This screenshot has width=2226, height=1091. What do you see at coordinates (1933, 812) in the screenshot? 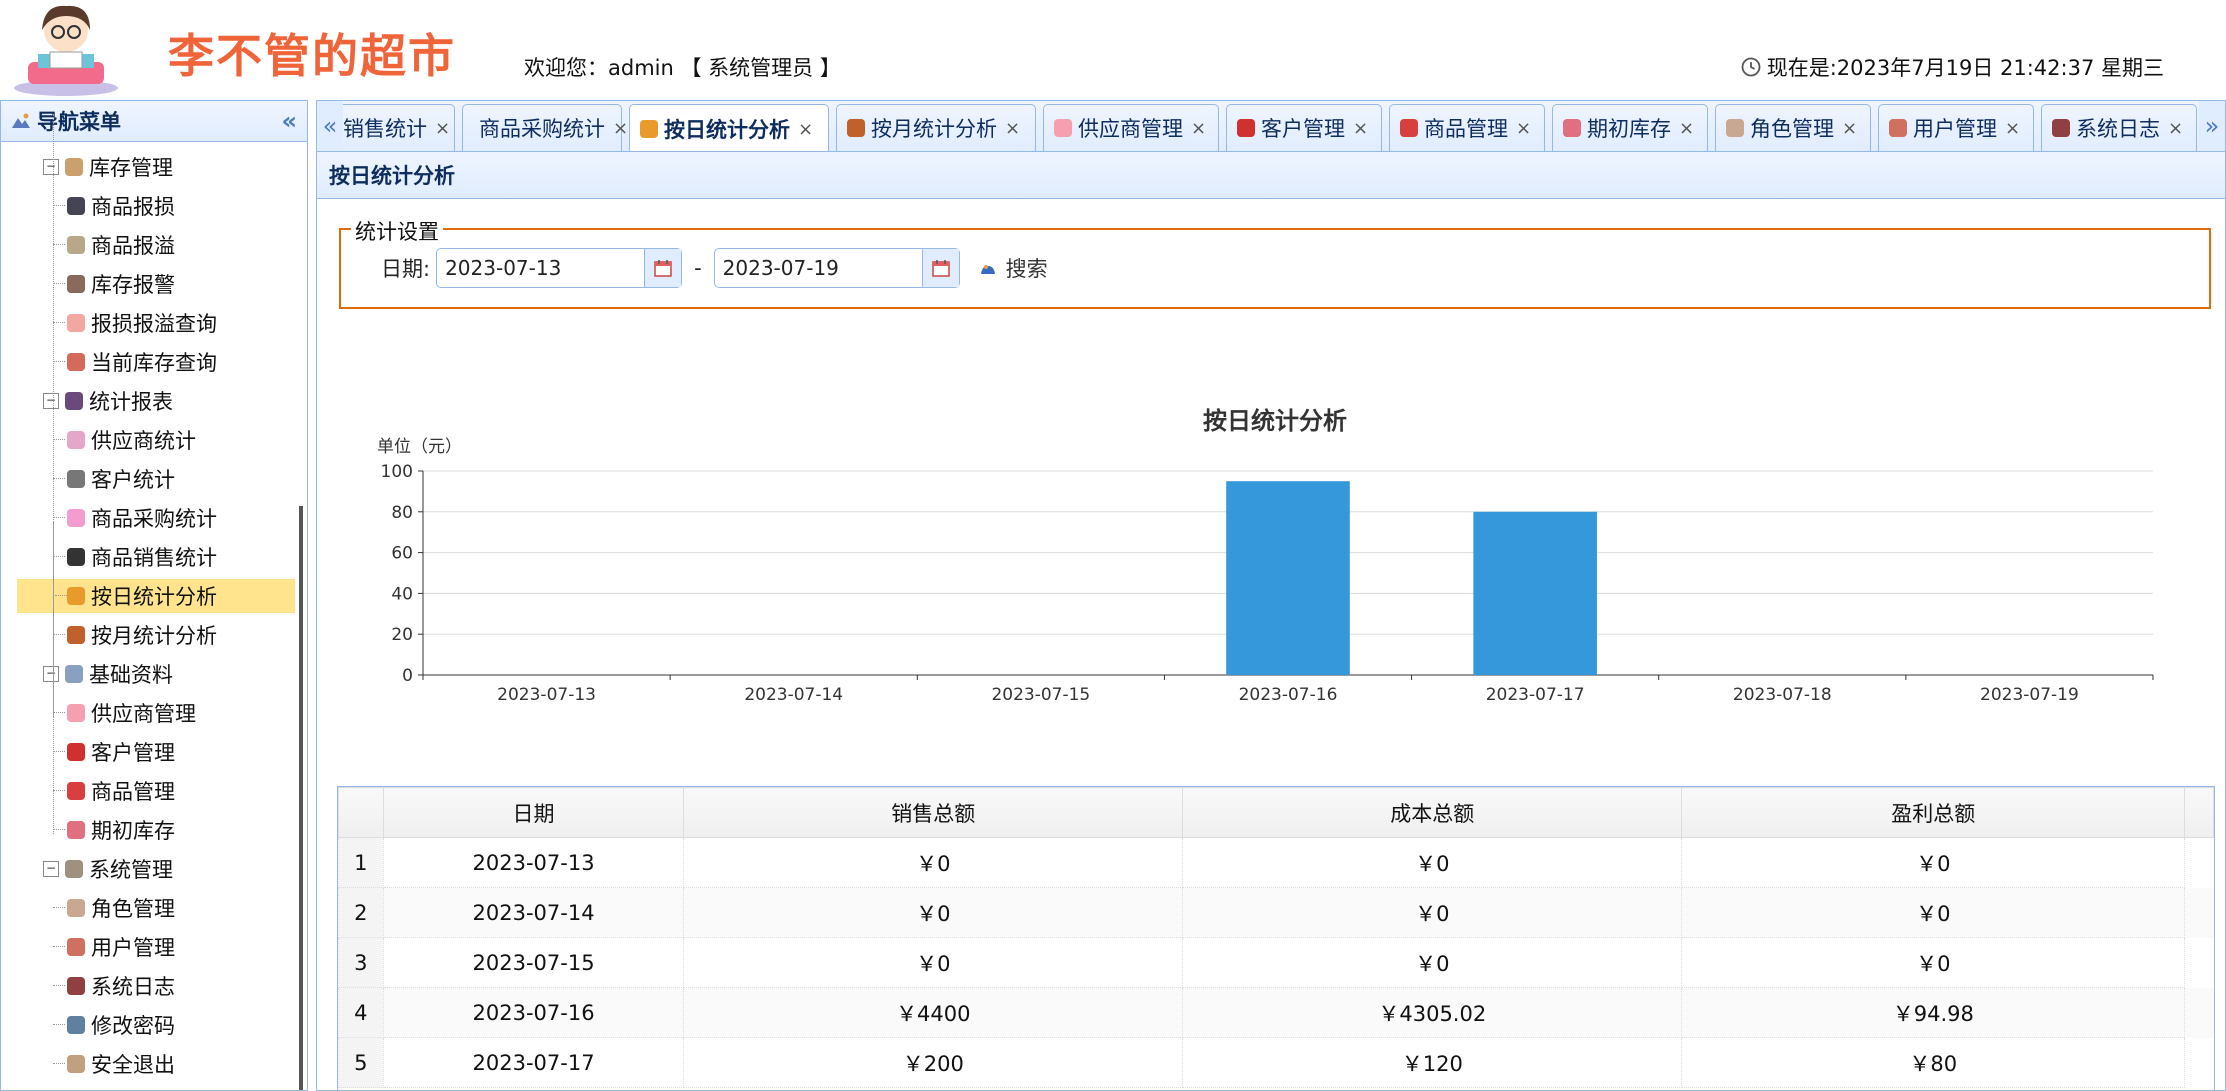
I see `column-header: 盈利总额` at bounding box center [1933, 812].